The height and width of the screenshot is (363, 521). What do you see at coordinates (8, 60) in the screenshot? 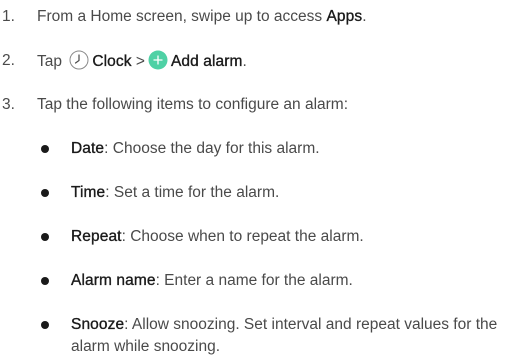
I see `step-number: 2.` at bounding box center [8, 60].